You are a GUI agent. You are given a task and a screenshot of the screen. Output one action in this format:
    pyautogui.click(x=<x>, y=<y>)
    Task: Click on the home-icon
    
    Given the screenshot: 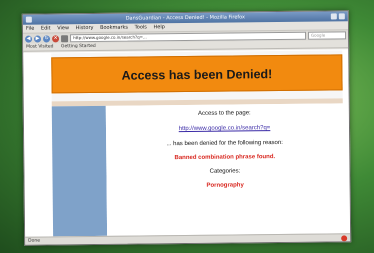 What is the action you would take?
    pyautogui.click(x=65, y=38)
    